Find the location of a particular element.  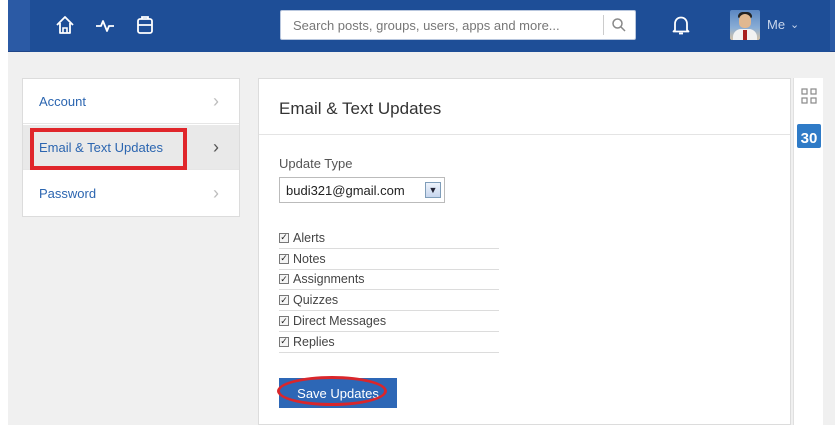

search-input is located at coordinates (445, 25).